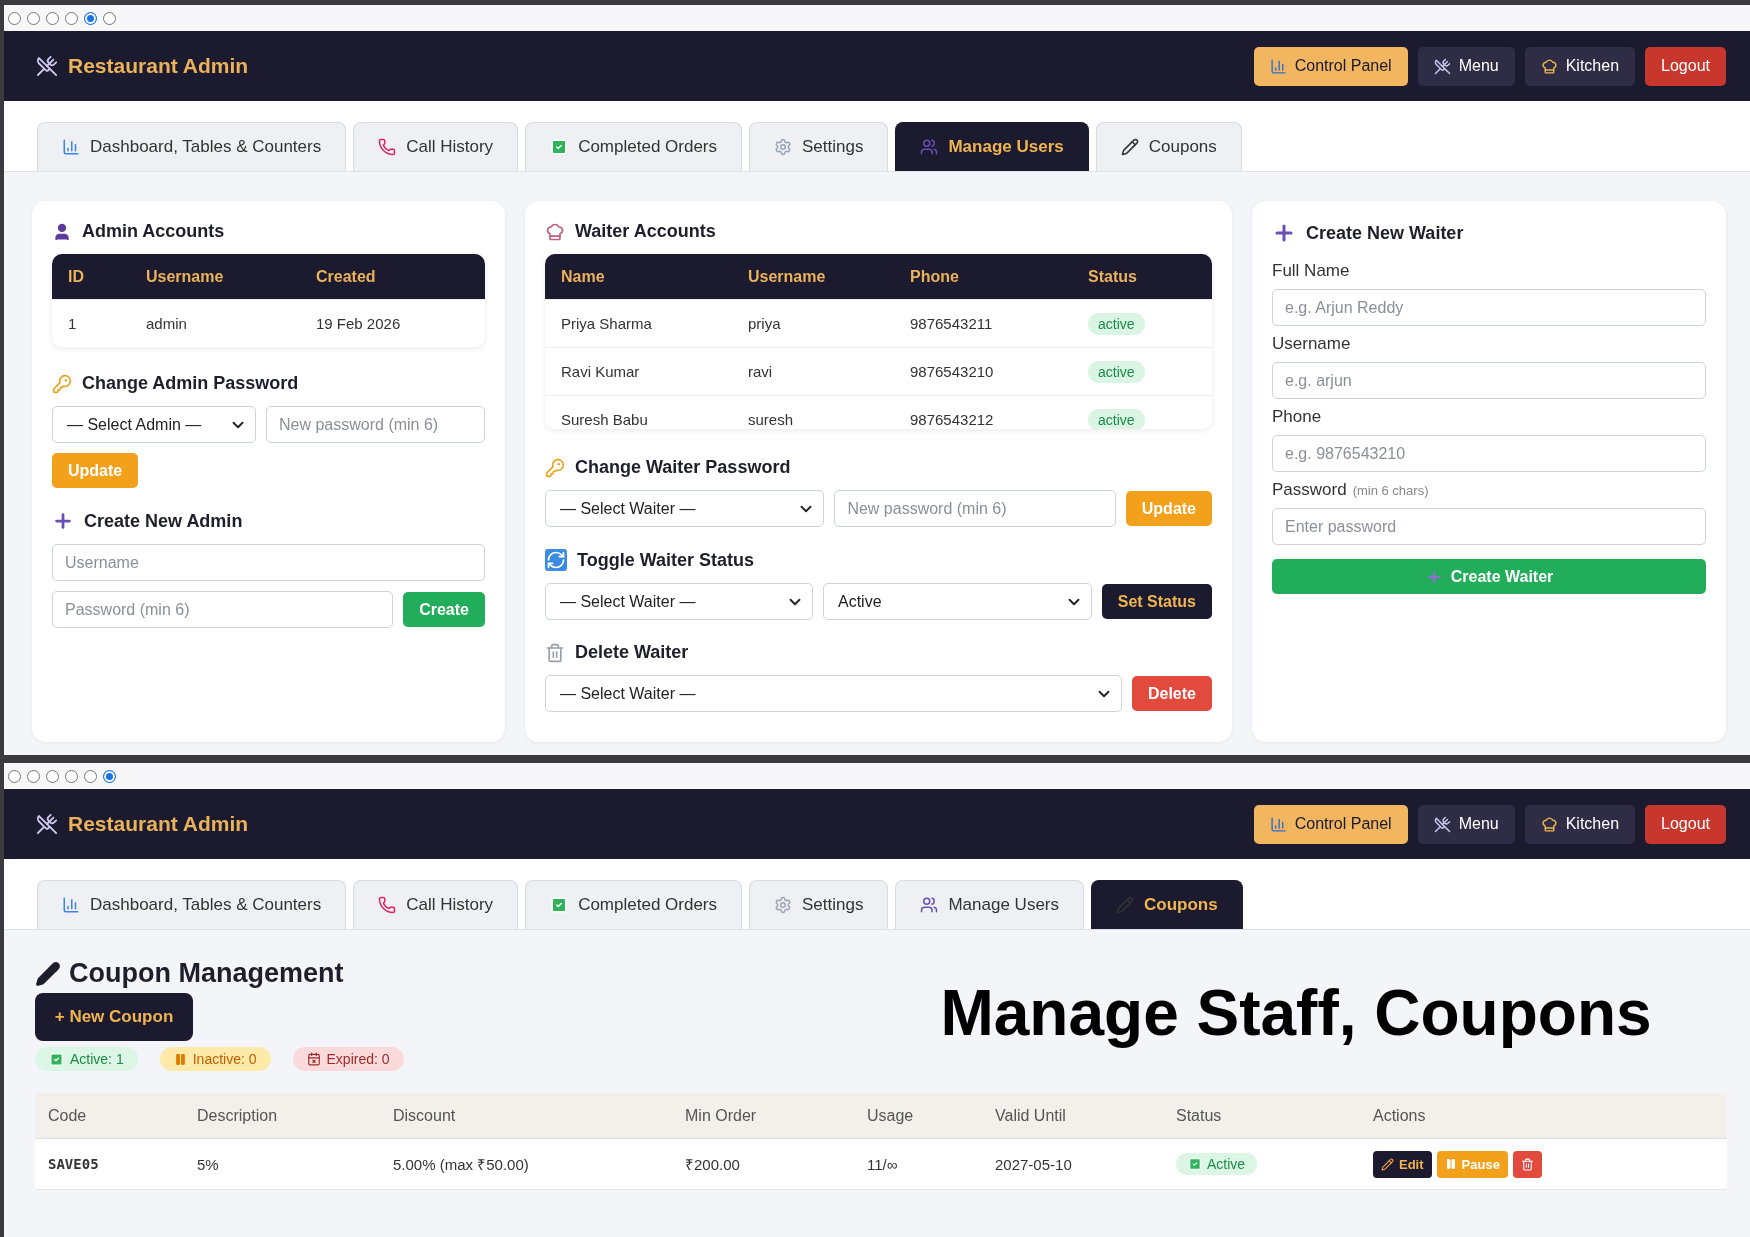 This screenshot has height=1237, width=1750. Describe the element at coordinates (1296, 1013) in the screenshot. I see `caption: Manage Staff, Coupons` at that location.